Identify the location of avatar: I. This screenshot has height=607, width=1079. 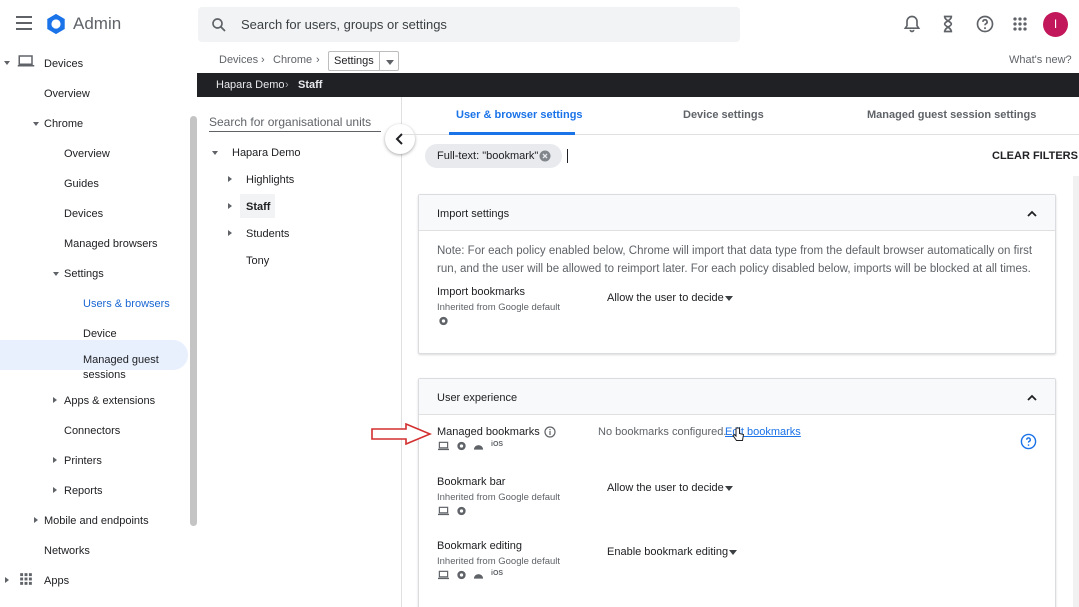
(1055, 24).